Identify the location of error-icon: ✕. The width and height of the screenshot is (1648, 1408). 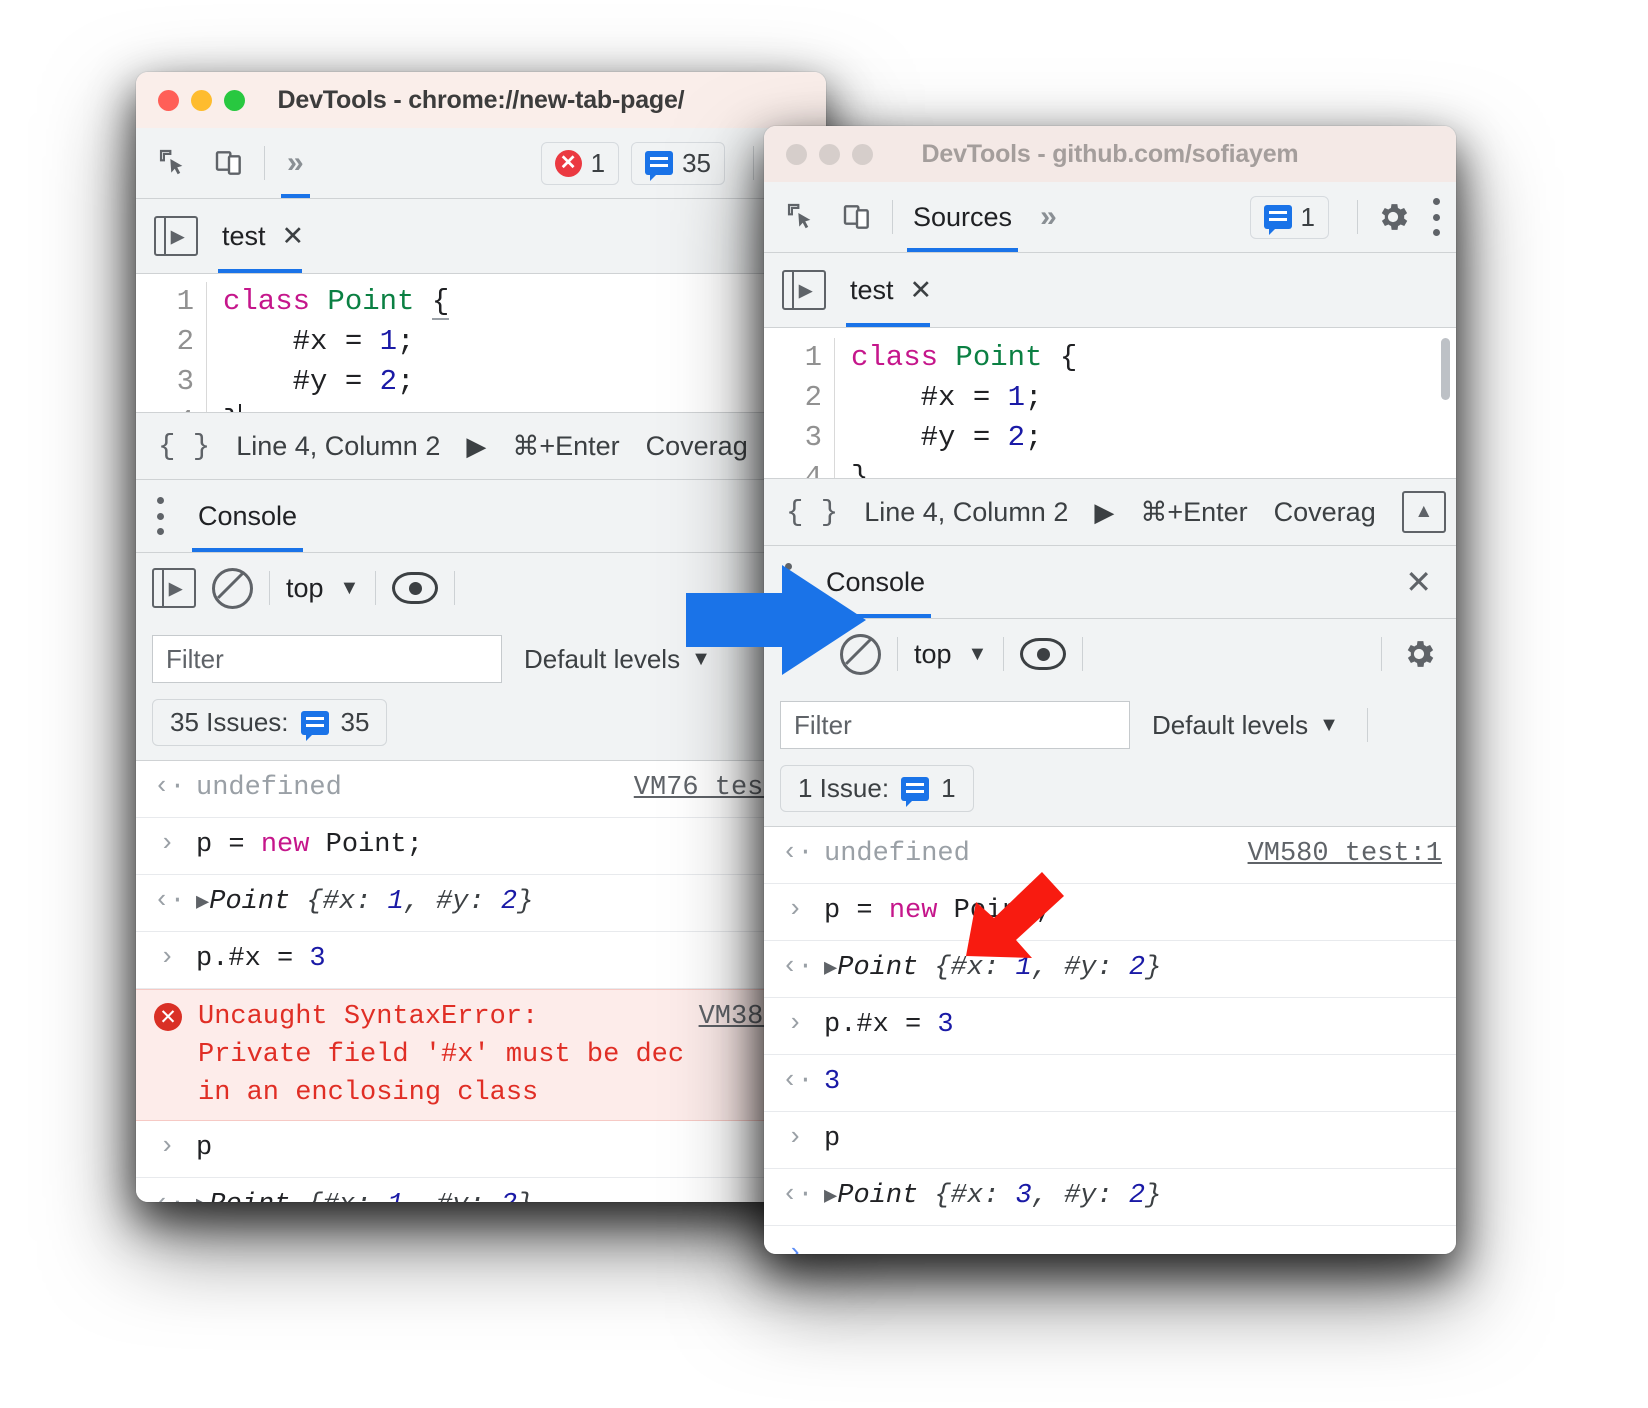
(168, 1017).